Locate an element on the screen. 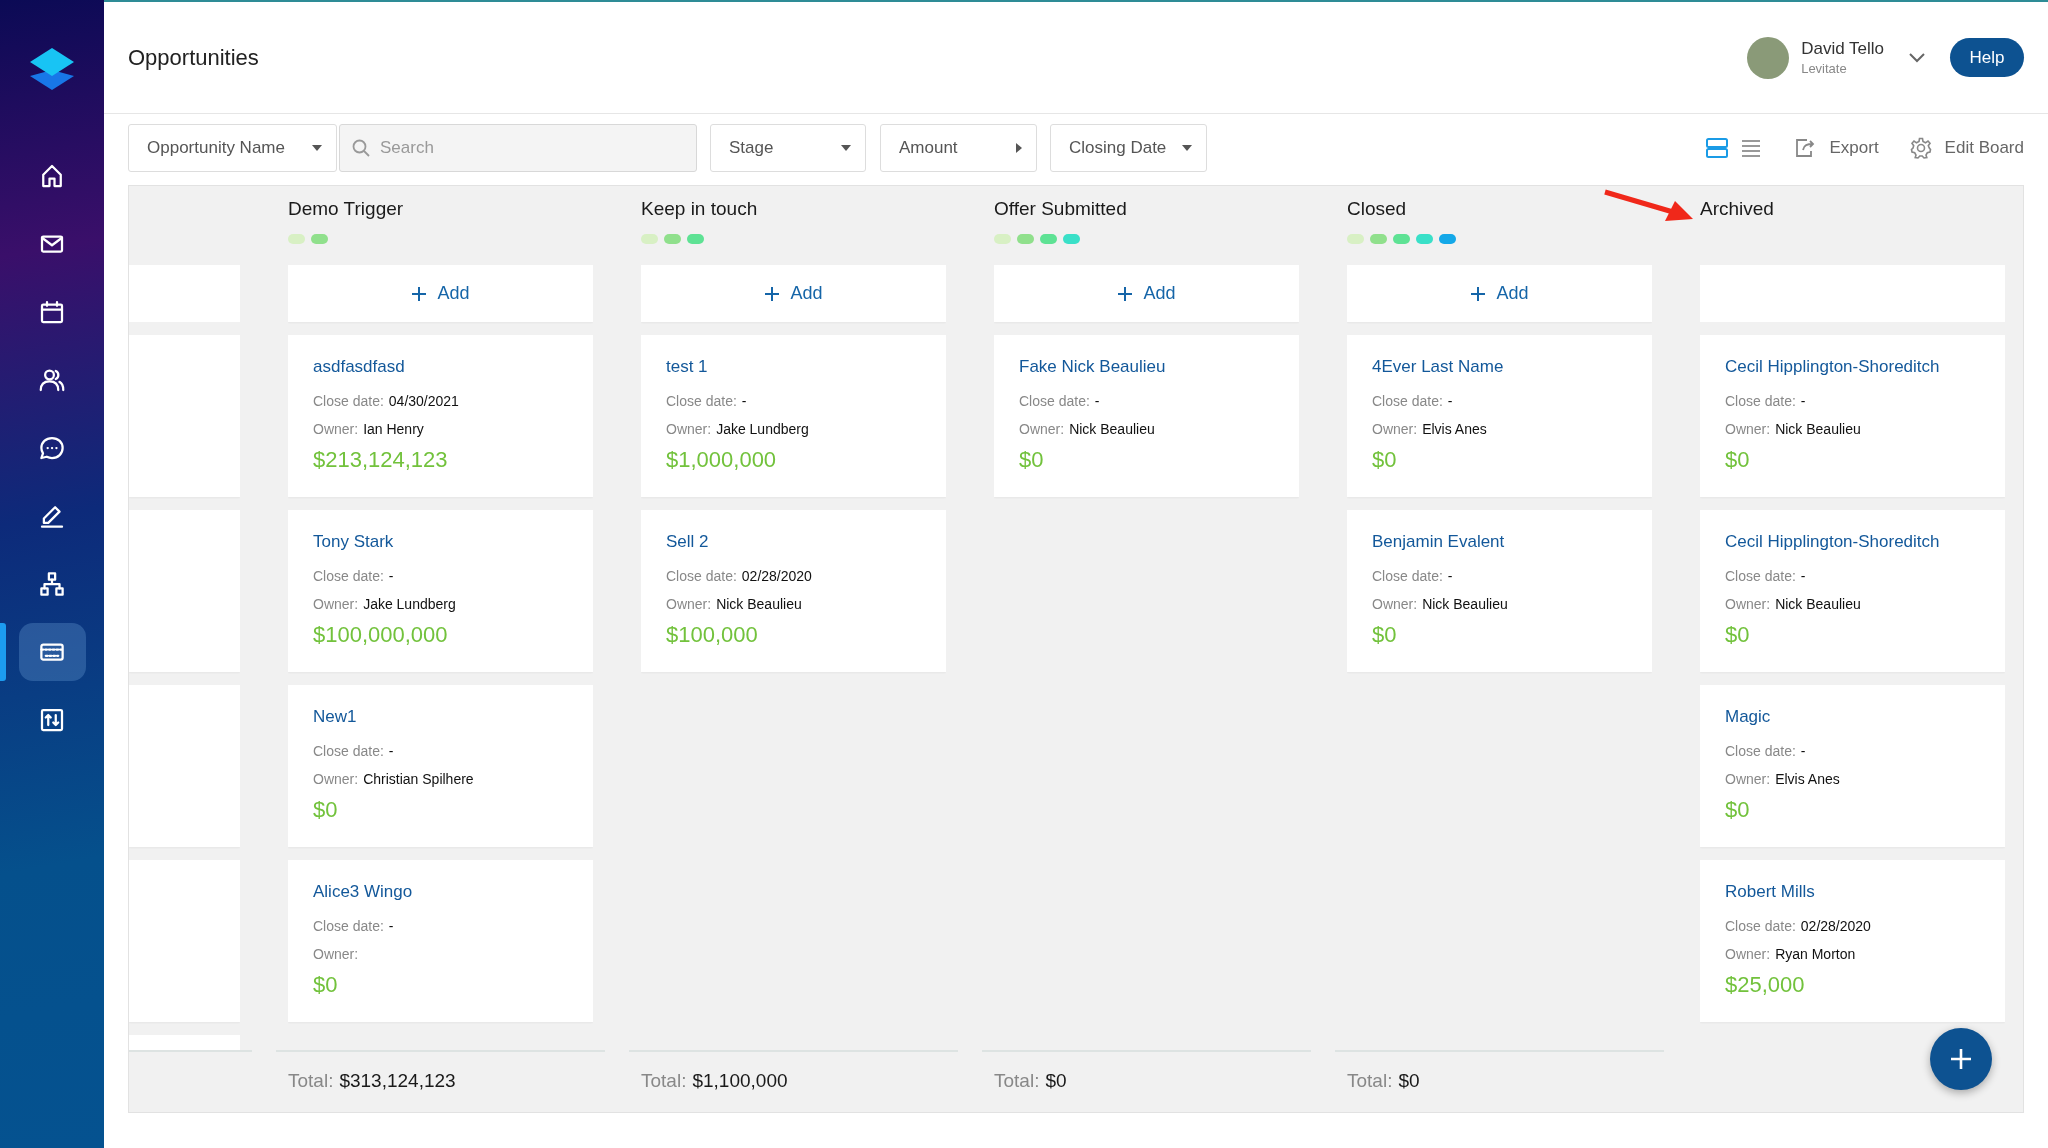 The height and width of the screenshot is (1148, 2048). opportunity-card: Tony Stark Close date: - Owner: Jake Lundberg $100,000,000 is located at coordinates (440, 591).